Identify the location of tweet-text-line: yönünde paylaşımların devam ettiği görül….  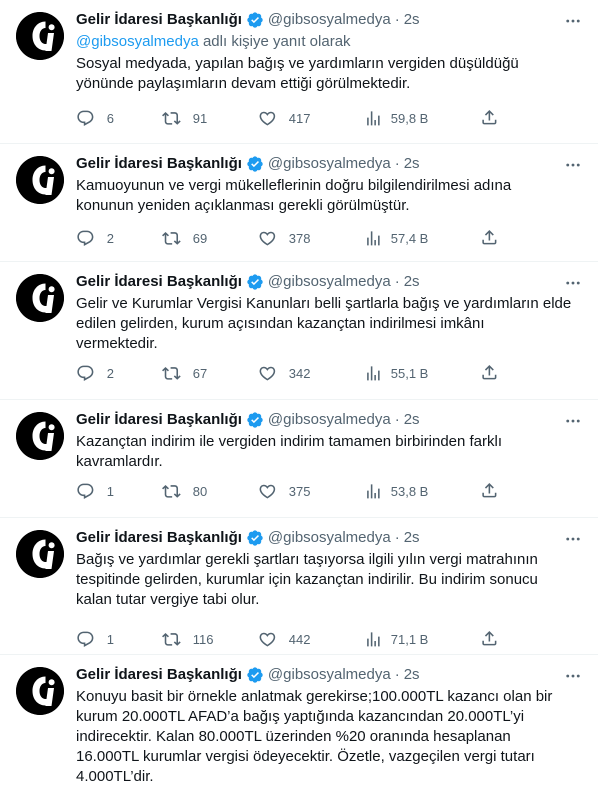
(243, 83).